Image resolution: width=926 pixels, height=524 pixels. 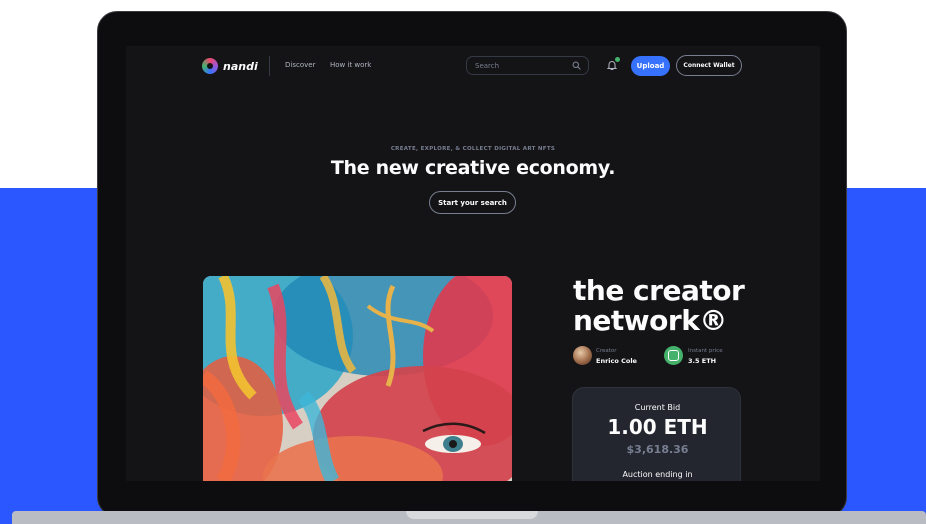 What do you see at coordinates (709, 65) in the screenshot?
I see `connect-wallet-button: Connect Wallet` at bounding box center [709, 65].